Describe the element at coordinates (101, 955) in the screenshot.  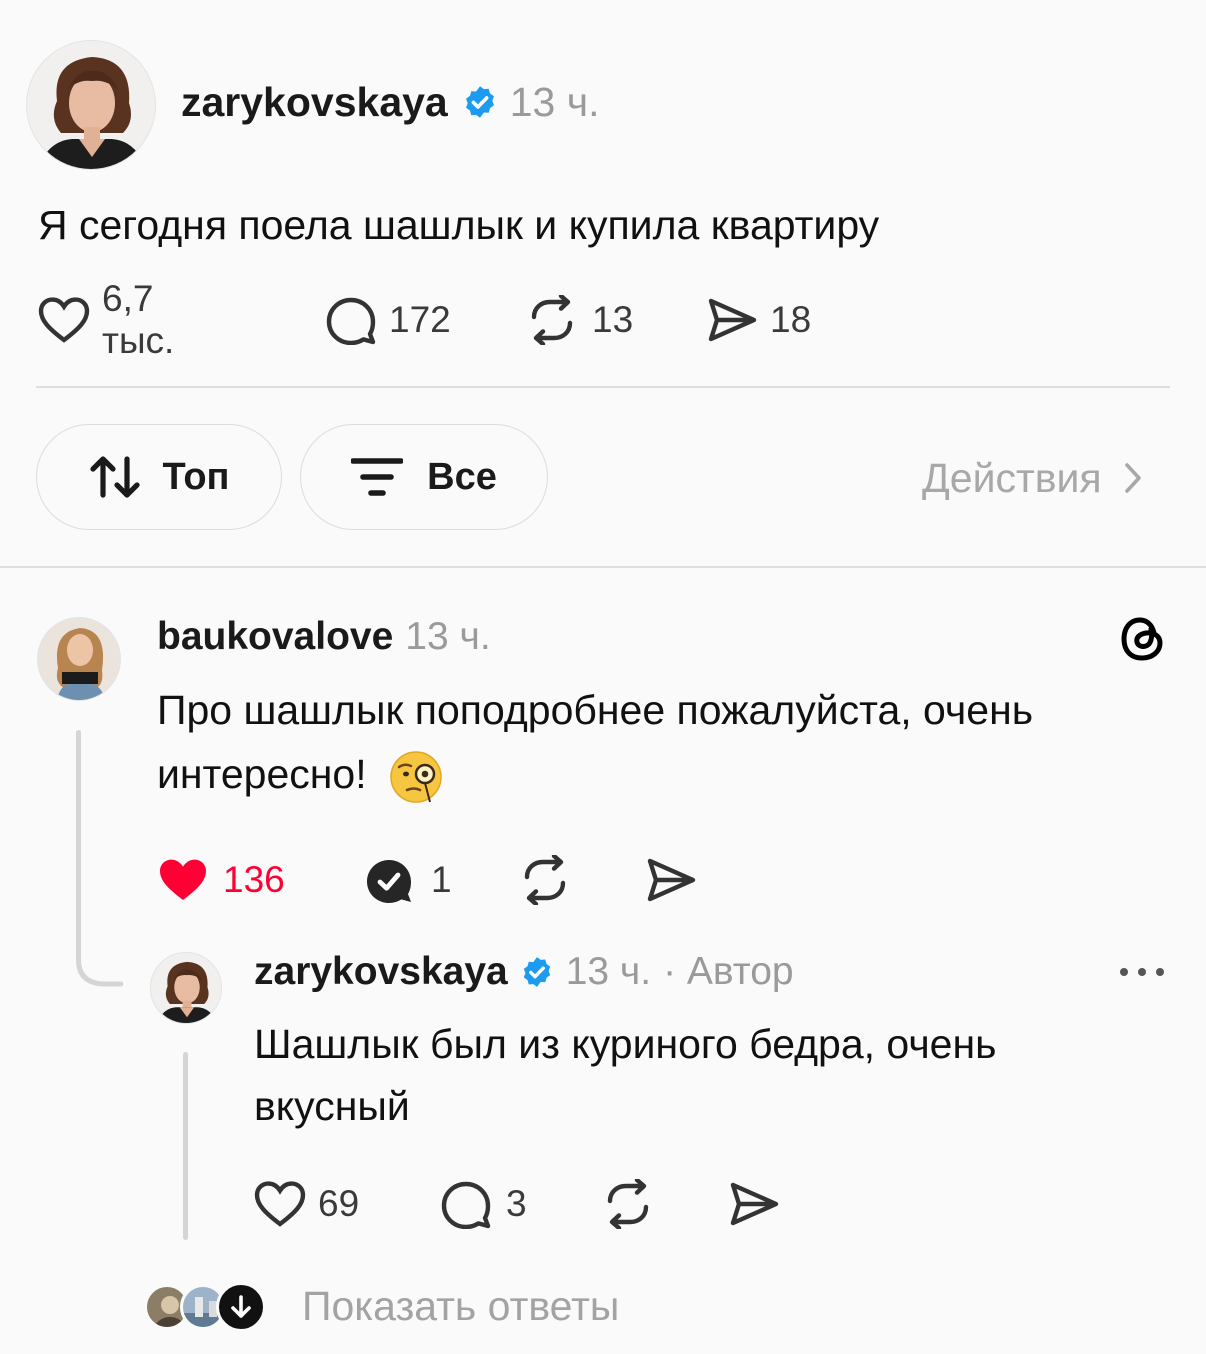
I see `reply1-thread-curve` at that location.